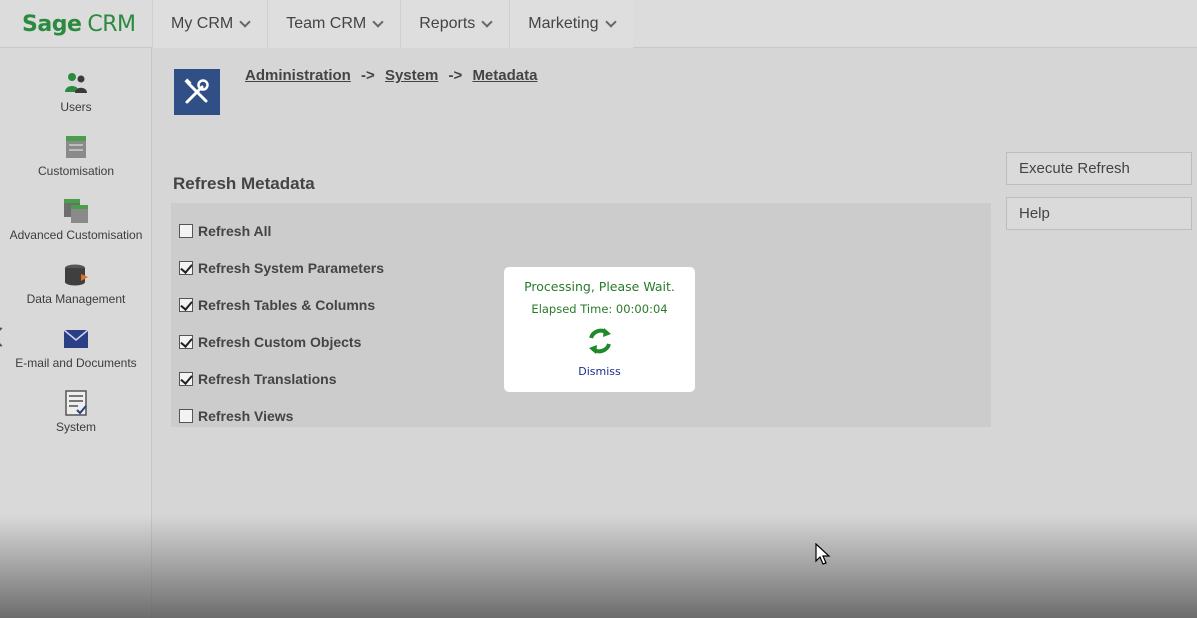 The width and height of the screenshot is (1197, 618). I want to click on breadcrumb: Administration -> System -> Metadata, so click(391, 75).